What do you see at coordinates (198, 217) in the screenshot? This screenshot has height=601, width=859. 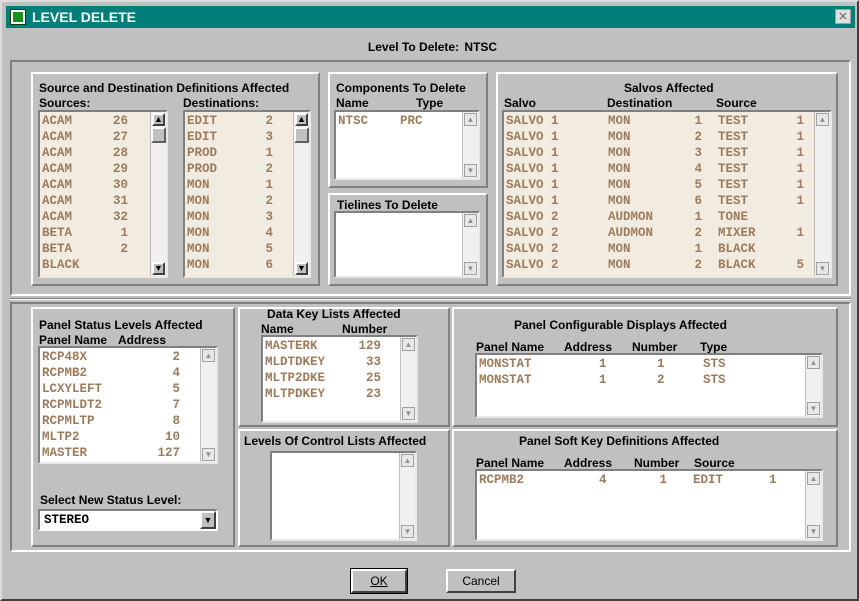 I see `destination-row-cell: MON` at bounding box center [198, 217].